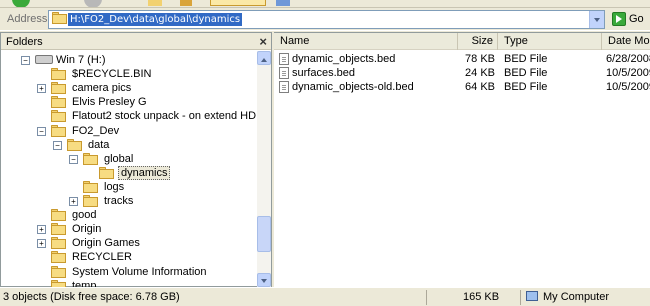 Image resolution: width=650 pixels, height=306 pixels. I want to click on tree-node: logs, so click(129, 187).